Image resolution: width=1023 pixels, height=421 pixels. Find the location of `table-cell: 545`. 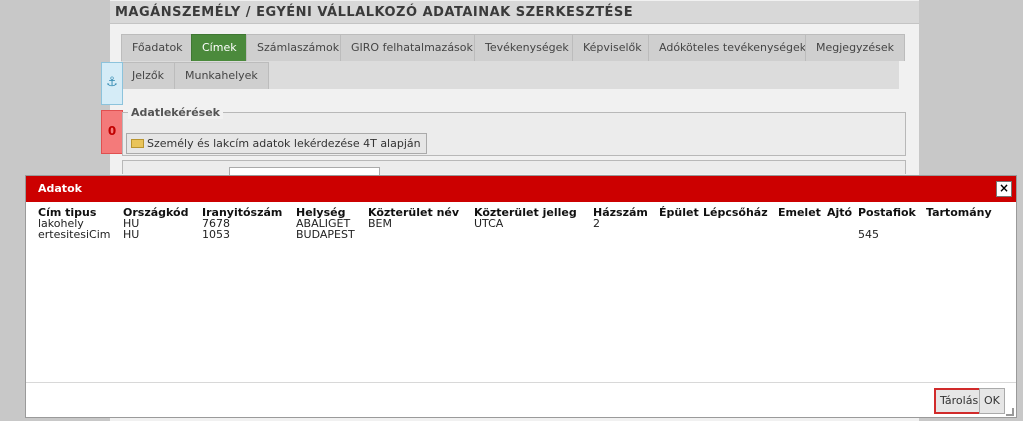

table-cell: 545 is located at coordinates (868, 234).